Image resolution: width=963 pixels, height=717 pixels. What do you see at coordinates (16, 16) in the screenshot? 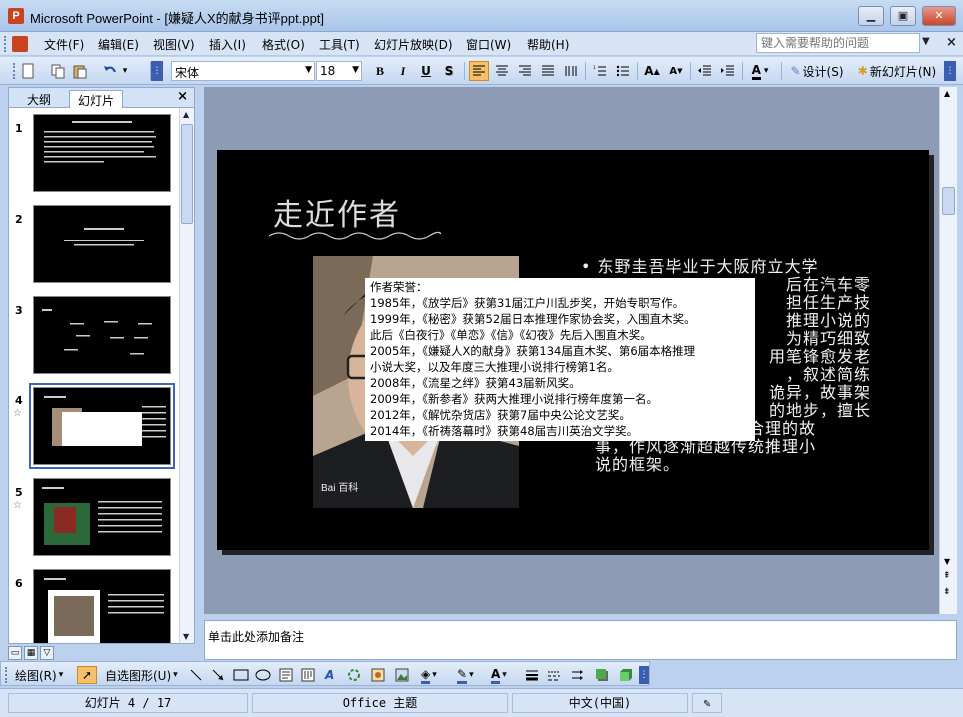
I see `powerpoint-app-icon: P` at bounding box center [16, 16].